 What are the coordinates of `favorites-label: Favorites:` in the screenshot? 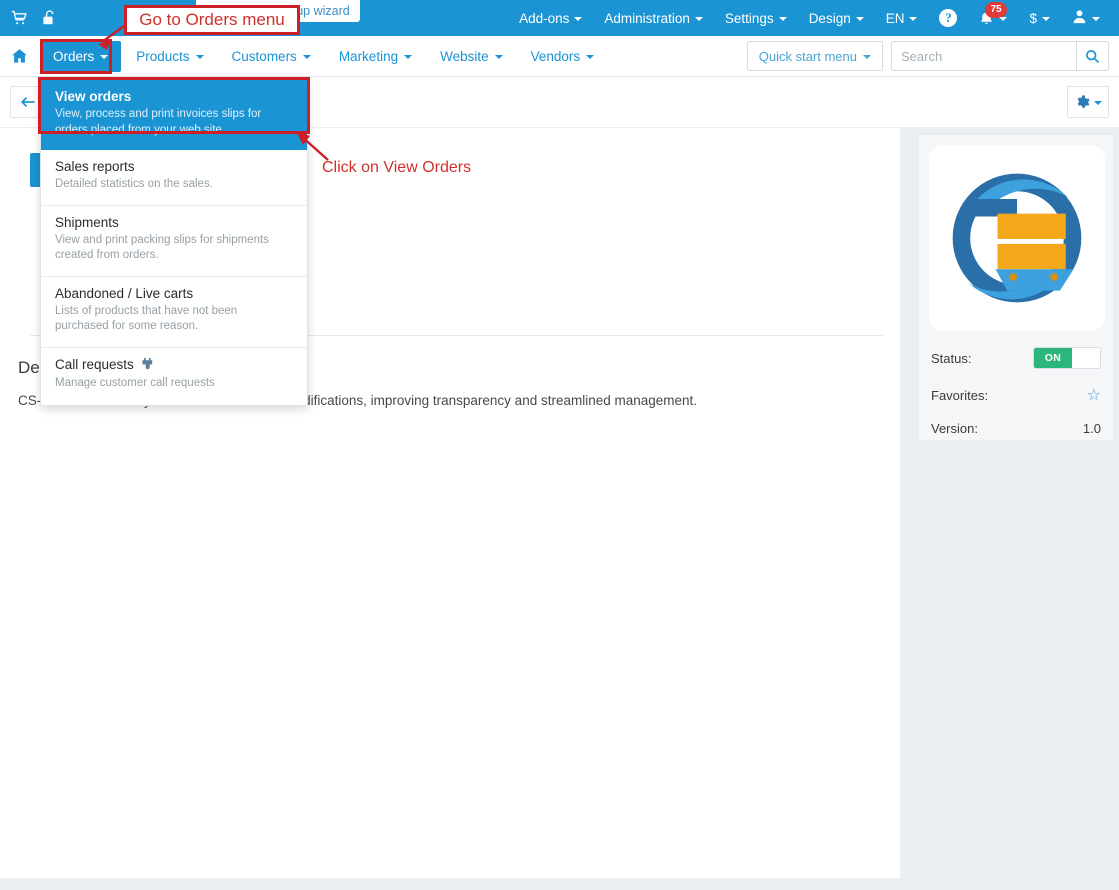 It's located at (960, 395).